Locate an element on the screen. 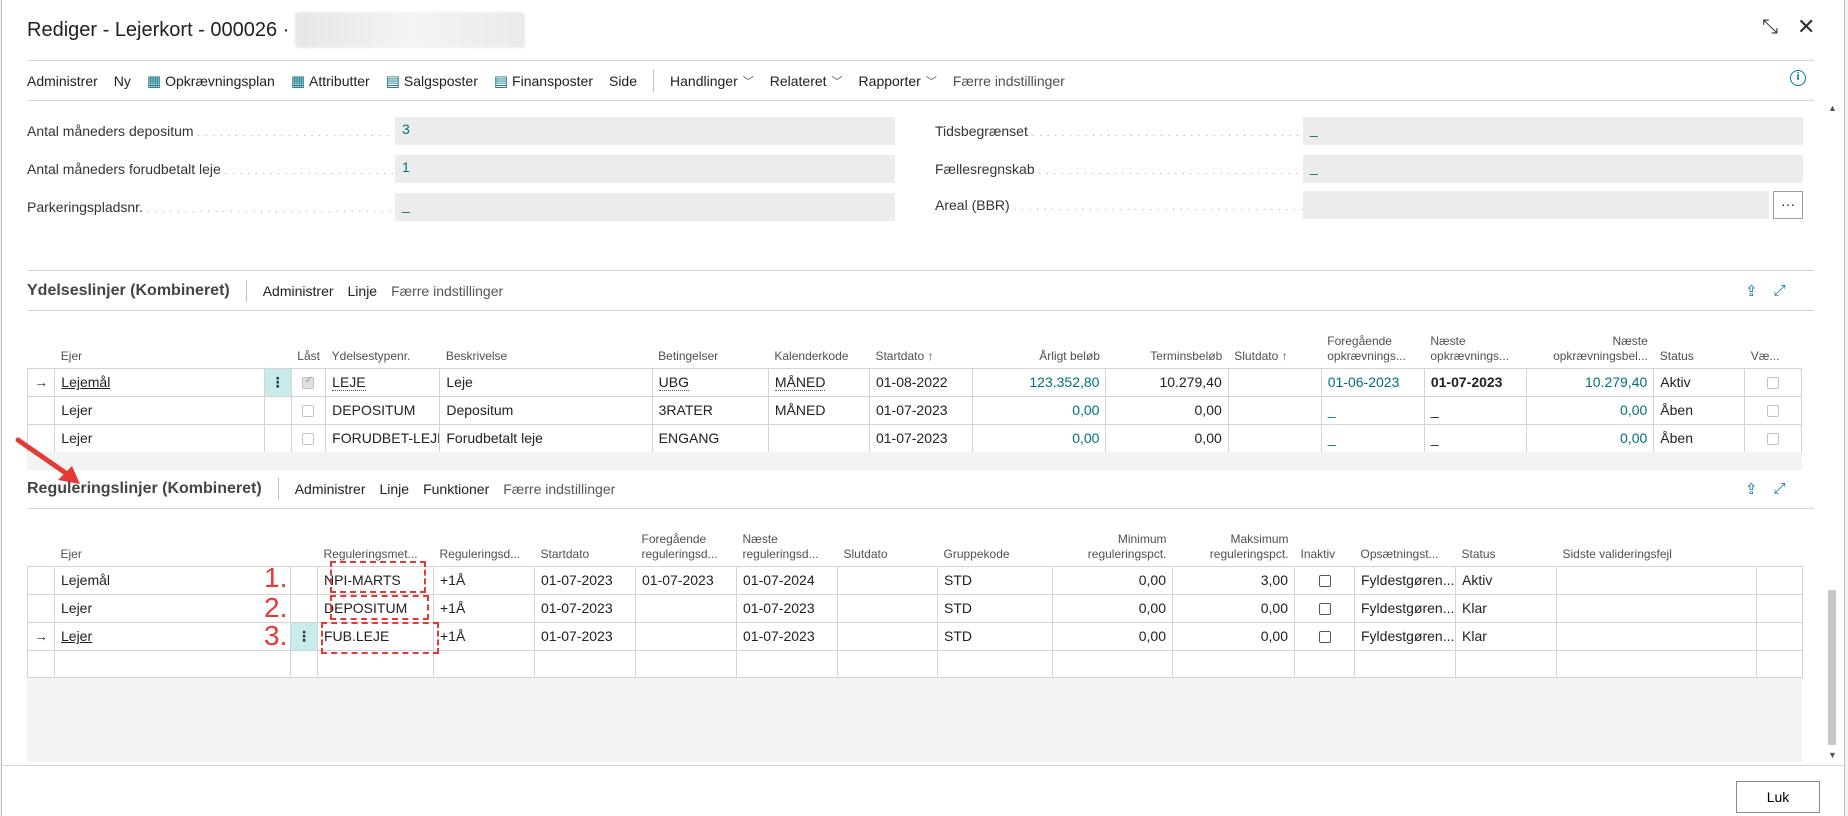 The height and width of the screenshot is (816, 1848). cell-ydelsestype: LEJE is located at coordinates (383, 382).